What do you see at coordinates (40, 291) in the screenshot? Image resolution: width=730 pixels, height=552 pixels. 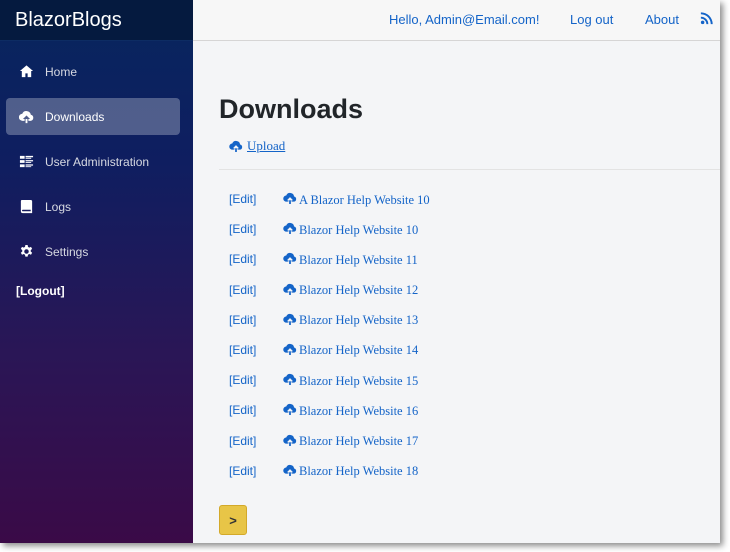 I see `sidebar-logout-link: [Logout]` at bounding box center [40, 291].